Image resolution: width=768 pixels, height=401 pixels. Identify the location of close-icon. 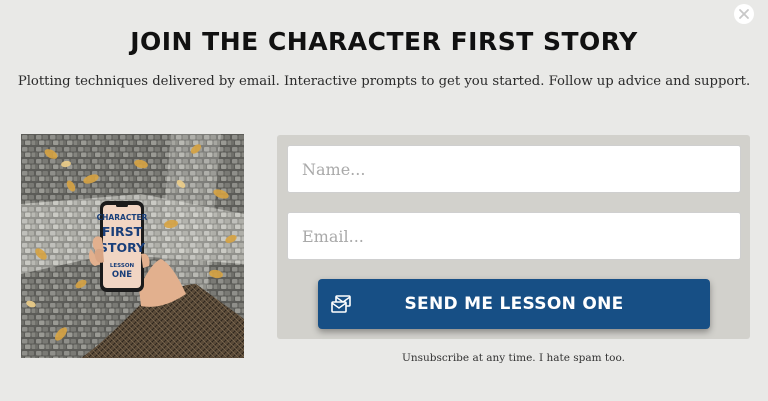
(744, 14).